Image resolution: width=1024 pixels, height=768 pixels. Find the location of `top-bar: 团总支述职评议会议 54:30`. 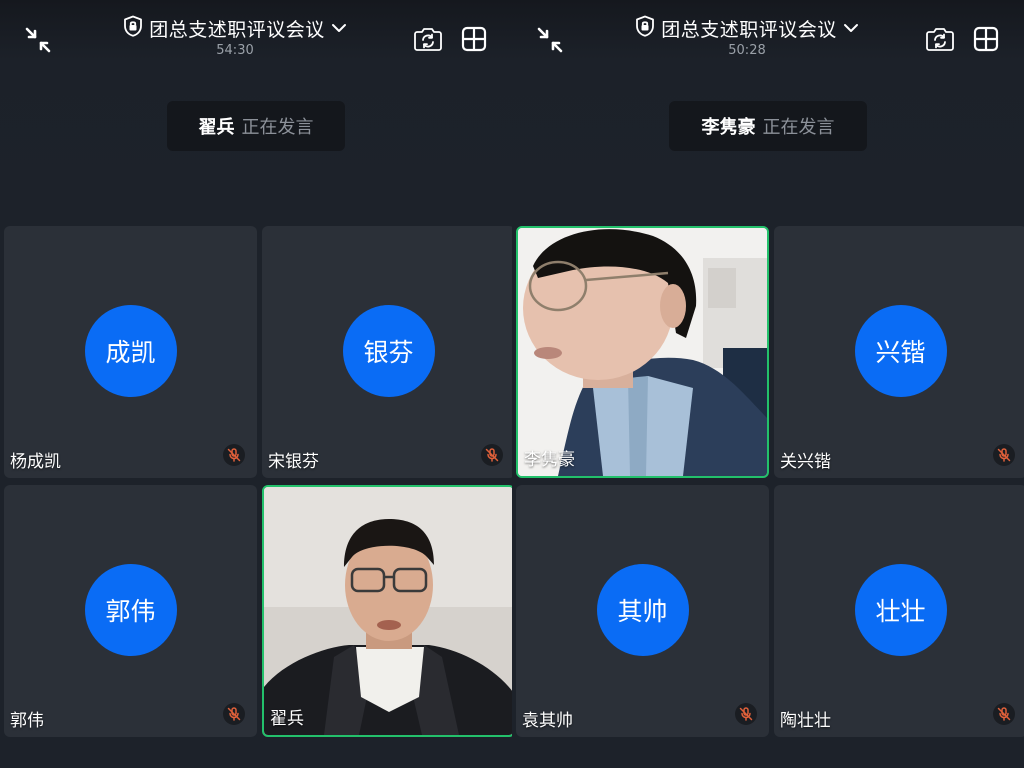

top-bar: 团总支述职评议会议 54:30 is located at coordinates (256, 36).